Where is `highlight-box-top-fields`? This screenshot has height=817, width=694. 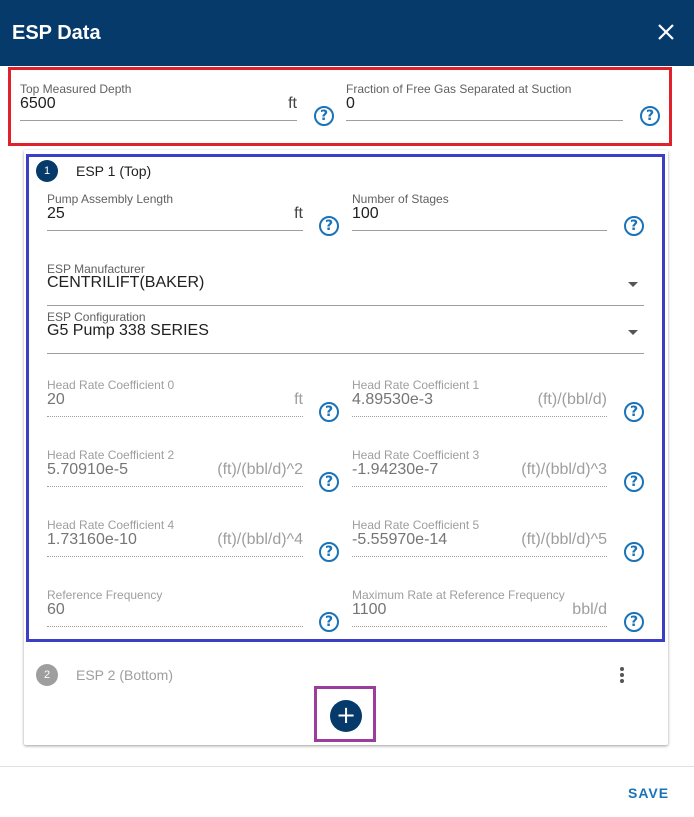 highlight-box-top-fields is located at coordinates (340, 106).